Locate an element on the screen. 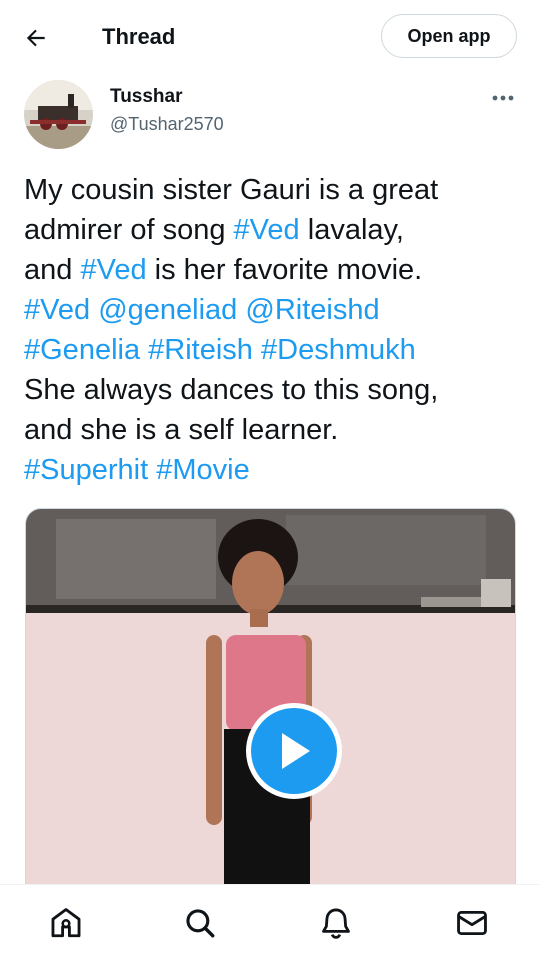 The width and height of the screenshot is (540, 960). play-icon is located at coordinates (296, 751).